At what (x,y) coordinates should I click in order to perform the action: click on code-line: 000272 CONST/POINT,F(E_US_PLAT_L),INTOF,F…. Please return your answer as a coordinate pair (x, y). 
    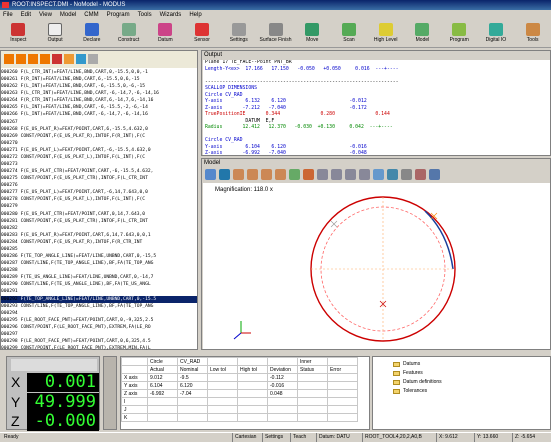
    Looking at the image, I should click on (99, 157).